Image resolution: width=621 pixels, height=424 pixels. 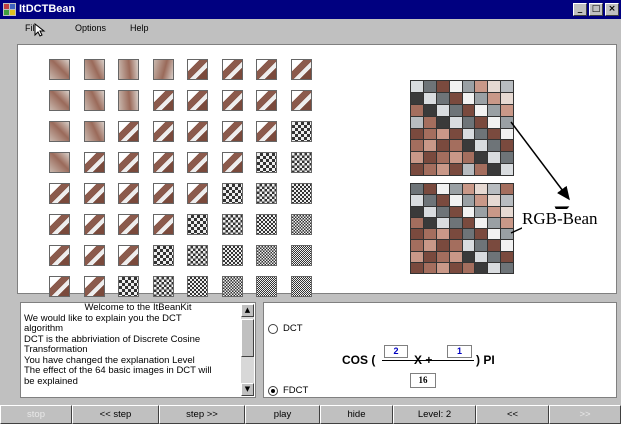 I want to click on radio-dct-circle, so click(x=273, y=328).